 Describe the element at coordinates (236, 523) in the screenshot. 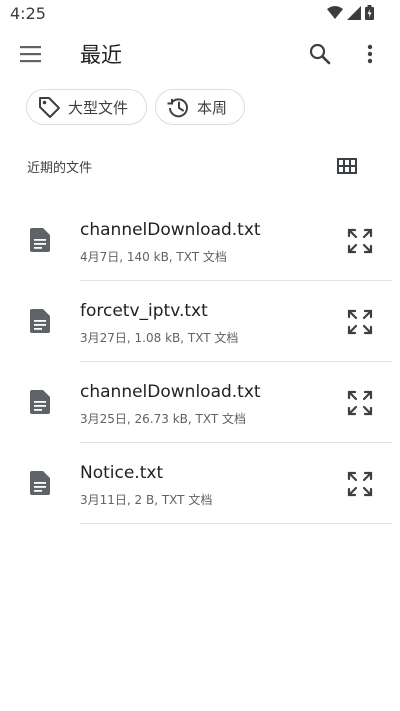

I see `divider` at that location.